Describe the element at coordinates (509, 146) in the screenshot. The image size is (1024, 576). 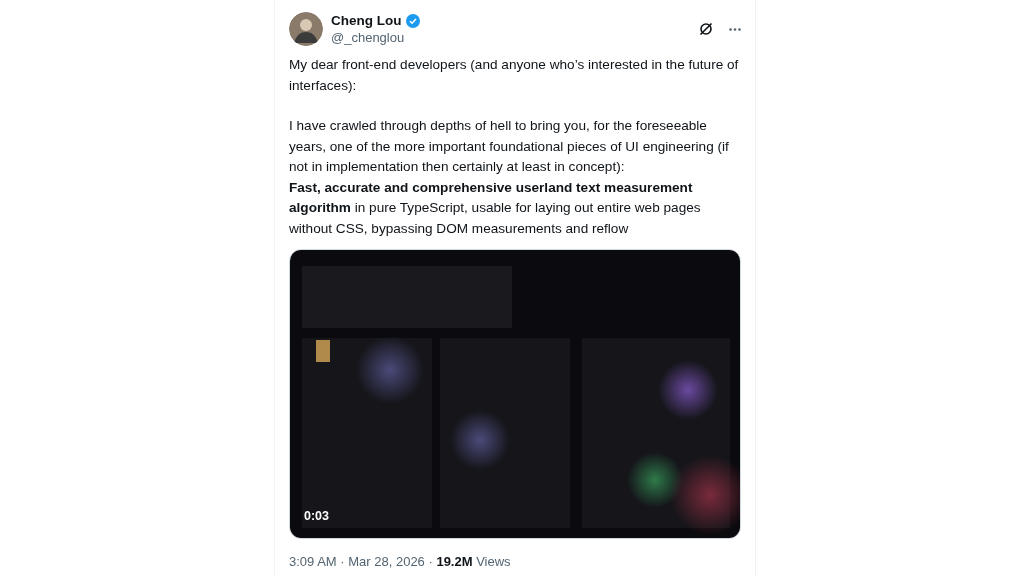
I see `post-text: I have crawled through depths of hell to bring you, for the foreseeable years, one of the more important foundational pieces of UI engineering (if not in implementation then certainly at least in concept):` at that location.